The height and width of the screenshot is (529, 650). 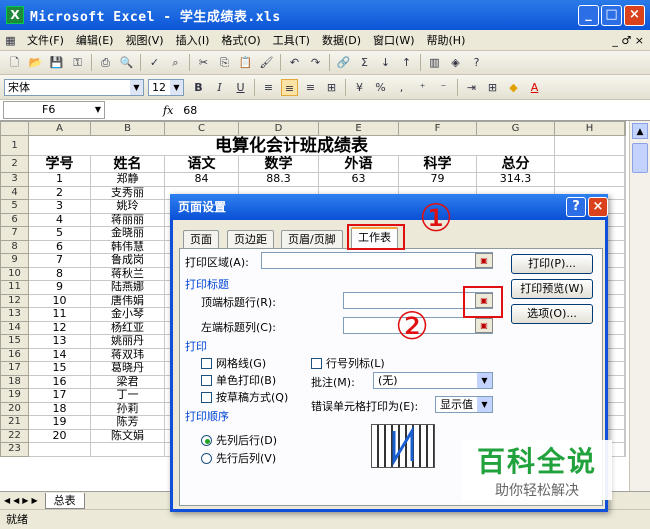 What do you see at coordinates (406, 62) in the screenshot?
I see `sort-desc-icon: ↑` at bounding box center [406, 62].